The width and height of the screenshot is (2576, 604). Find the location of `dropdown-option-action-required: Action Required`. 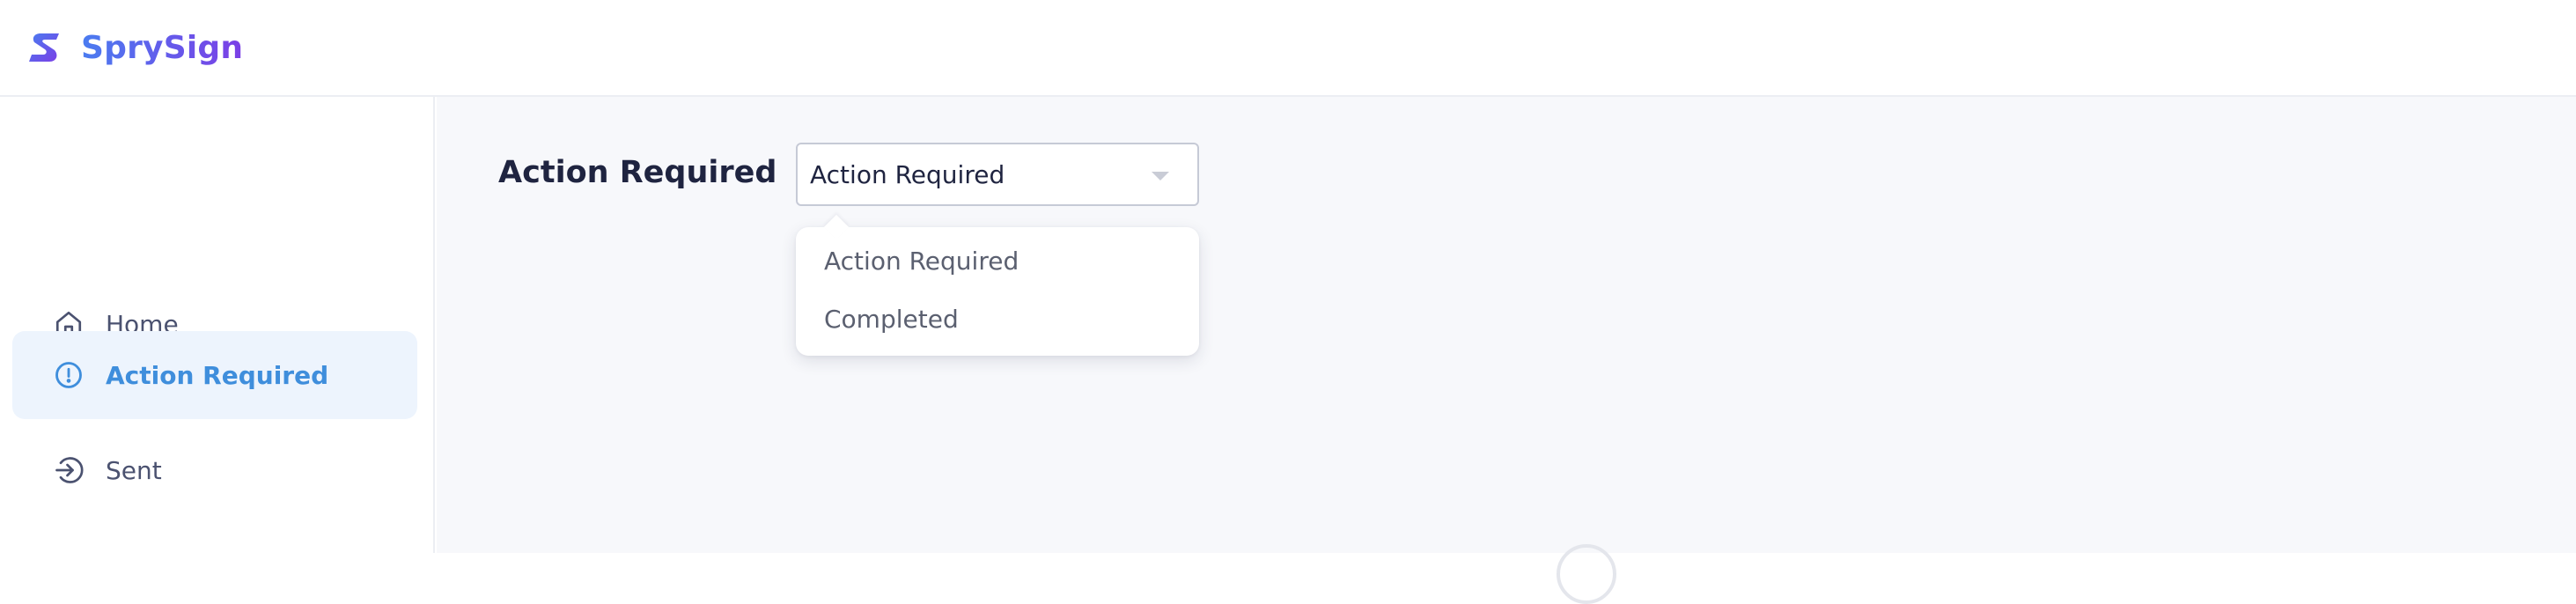

dropdown-option-action-required: Action Required is located at coordinates (998, 260).